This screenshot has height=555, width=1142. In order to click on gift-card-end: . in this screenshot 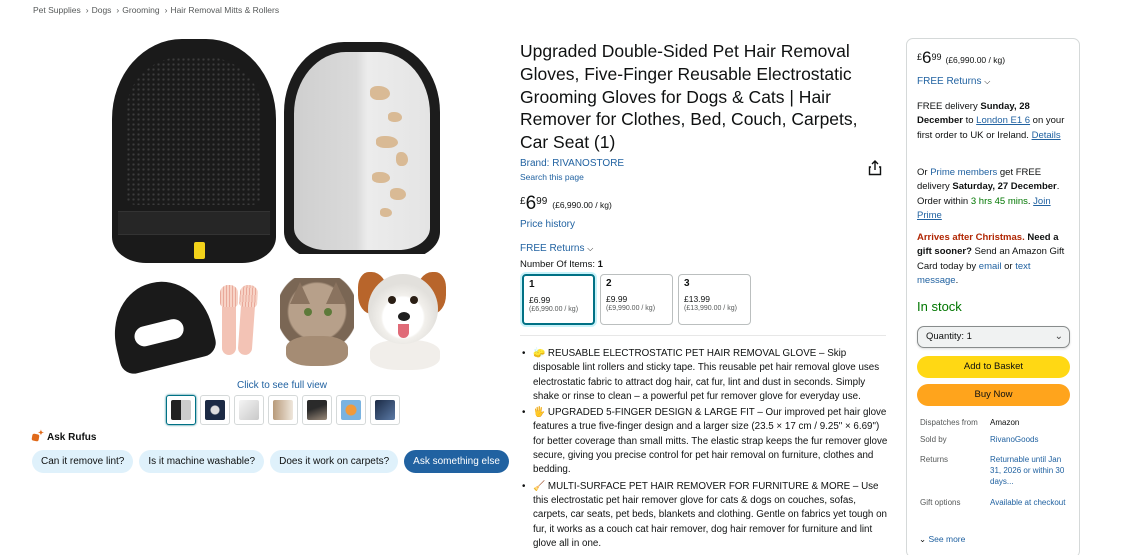, I will do `click(957, 280)`.